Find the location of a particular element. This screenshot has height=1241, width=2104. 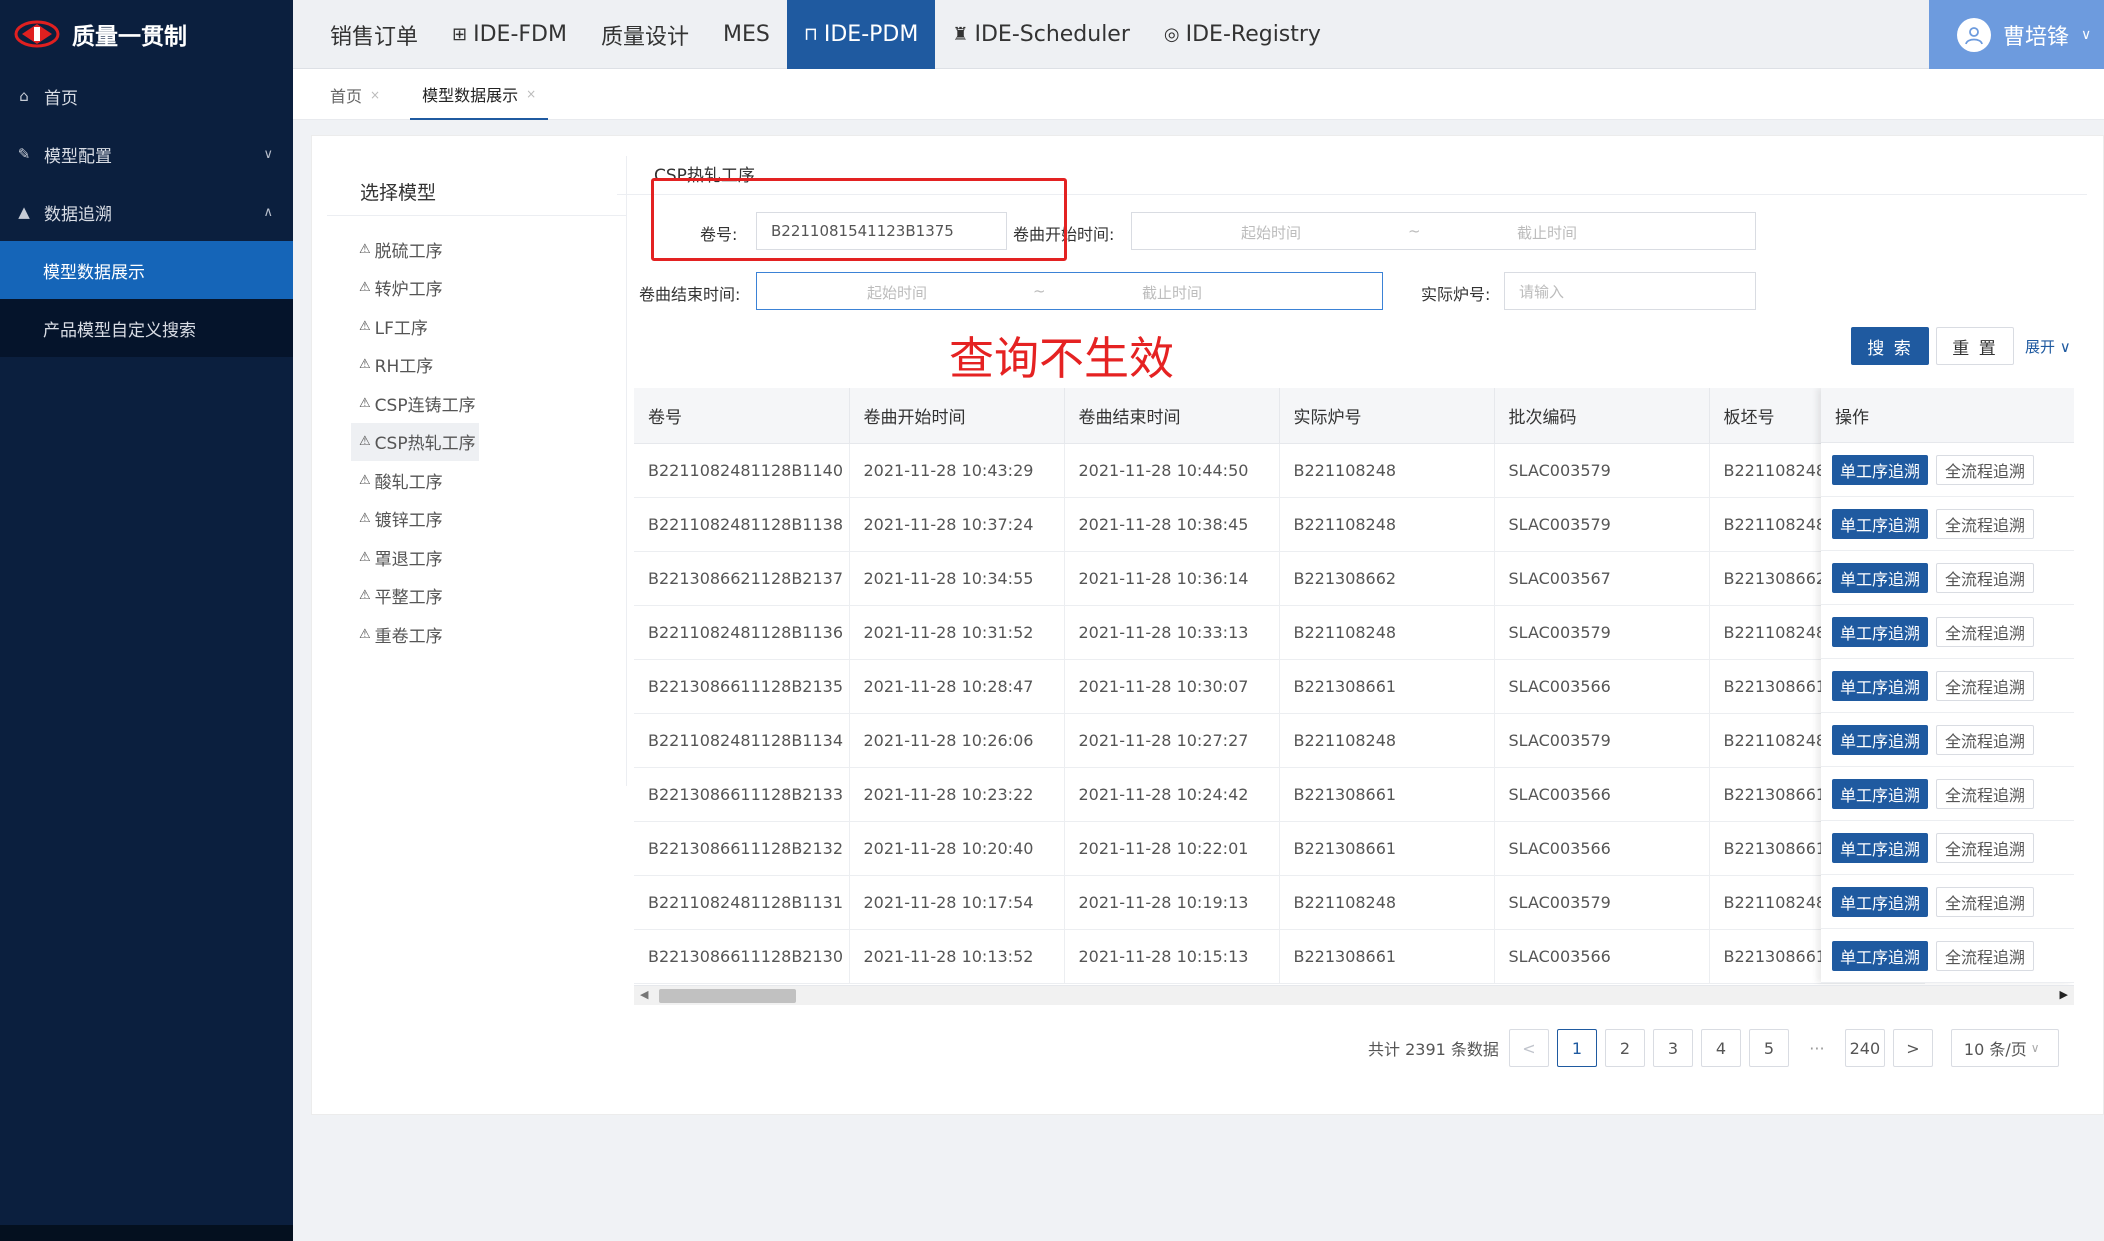

scroll-right-icon: ▶ is located at coordinates (2064, 994).